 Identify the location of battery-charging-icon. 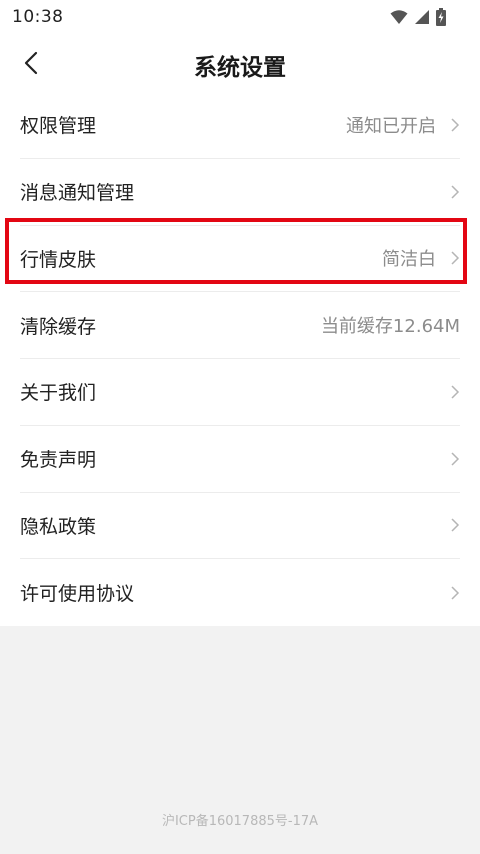
(441, 17).